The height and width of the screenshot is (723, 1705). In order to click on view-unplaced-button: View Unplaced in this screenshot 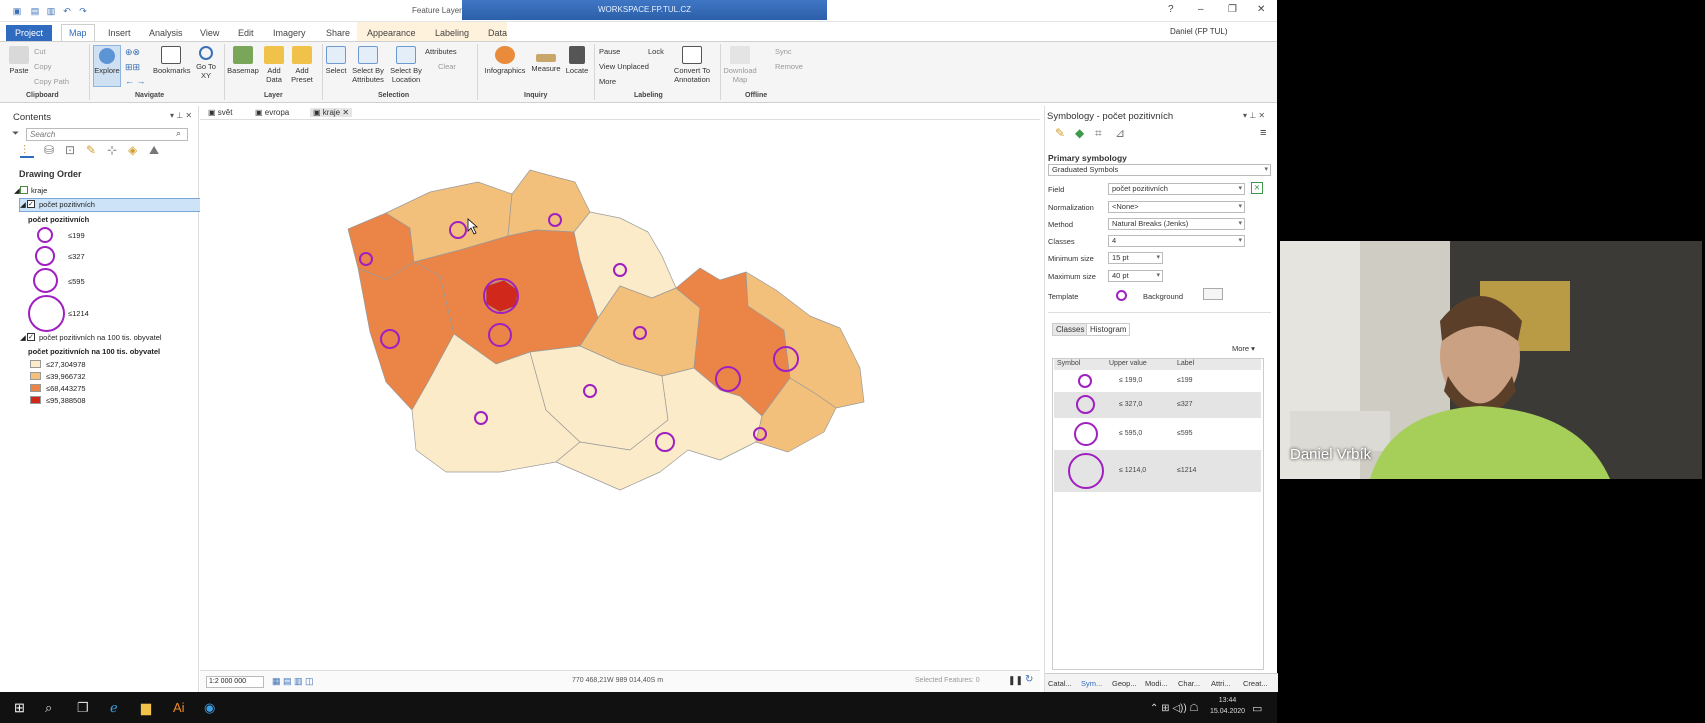, I will do `click(624, 66)`.